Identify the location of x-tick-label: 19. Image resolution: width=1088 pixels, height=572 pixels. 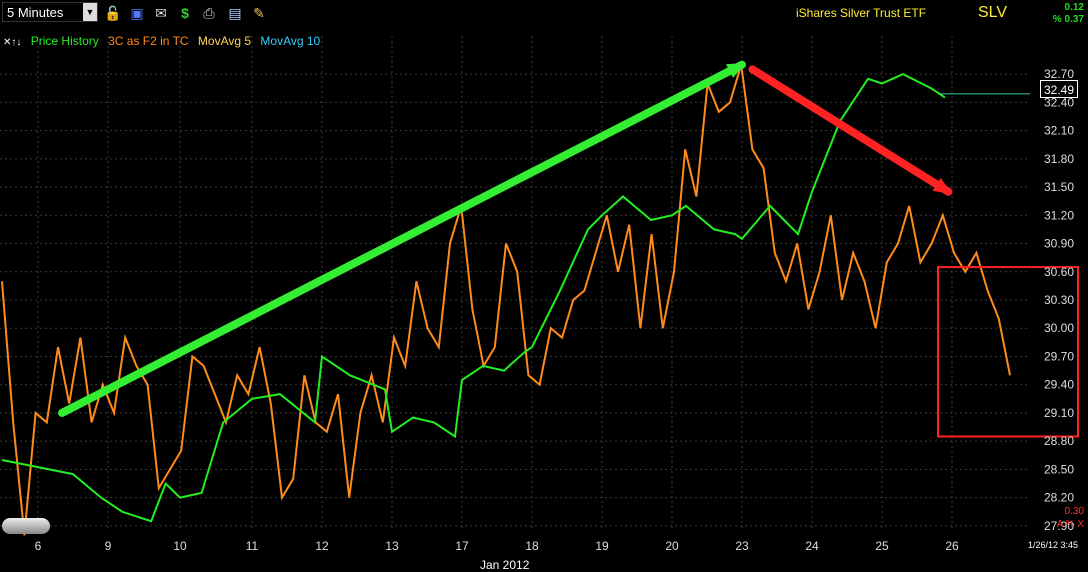
(602, 546).